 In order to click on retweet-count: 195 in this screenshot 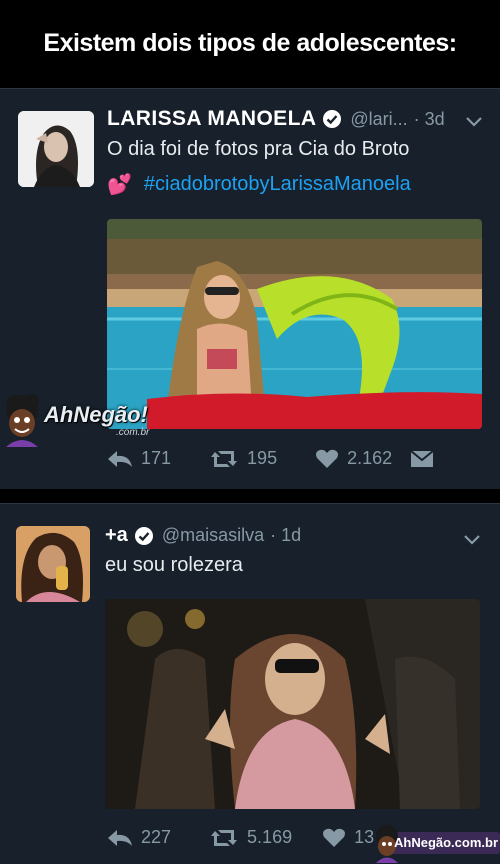, I will do `click(262, 458)`.